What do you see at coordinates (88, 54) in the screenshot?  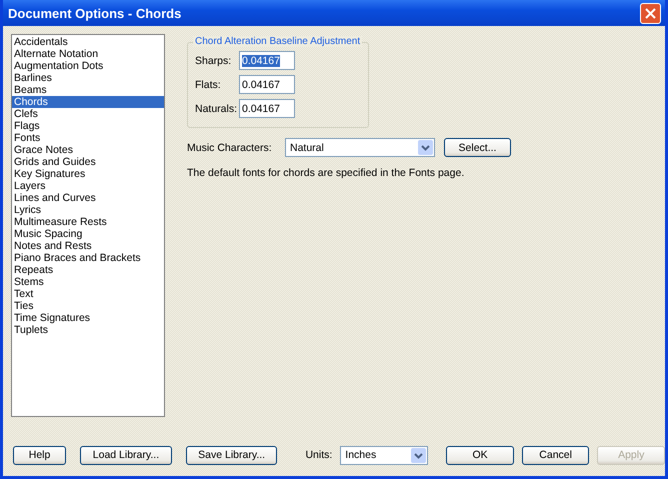 I see `category-item: Alternate Notation` at bounding box center [88, 54].